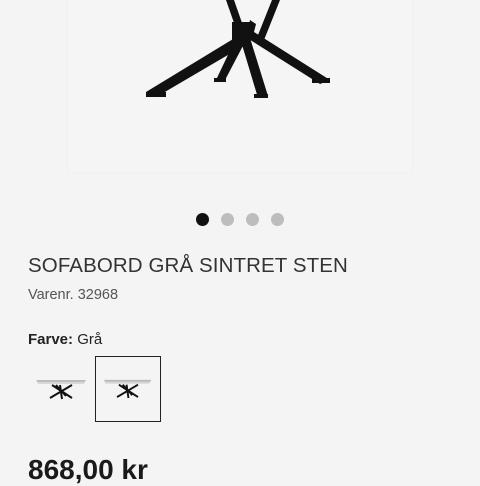 This screenshot has height=486, width=480. Describe the element at coordinates (88, 469) in the screenshot. I see `product-price: 868,00 kr` at that location.